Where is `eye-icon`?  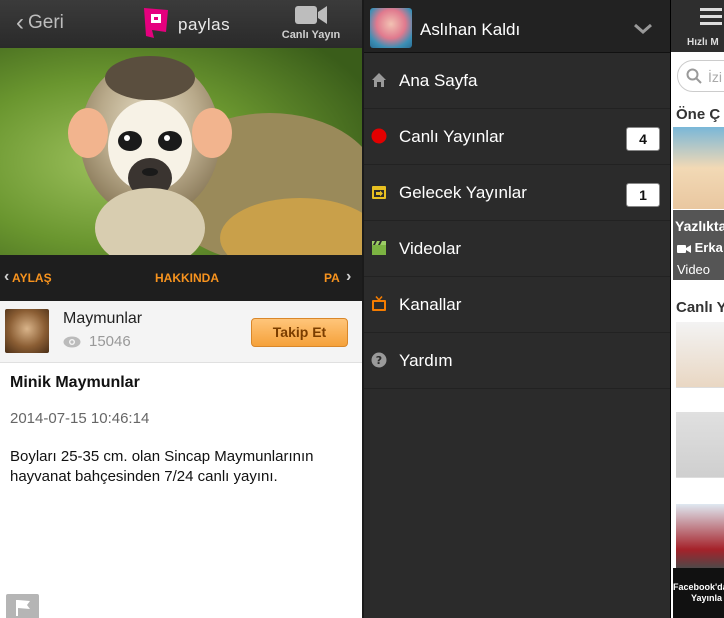 eye-icon is located at coordinates (72, 341).